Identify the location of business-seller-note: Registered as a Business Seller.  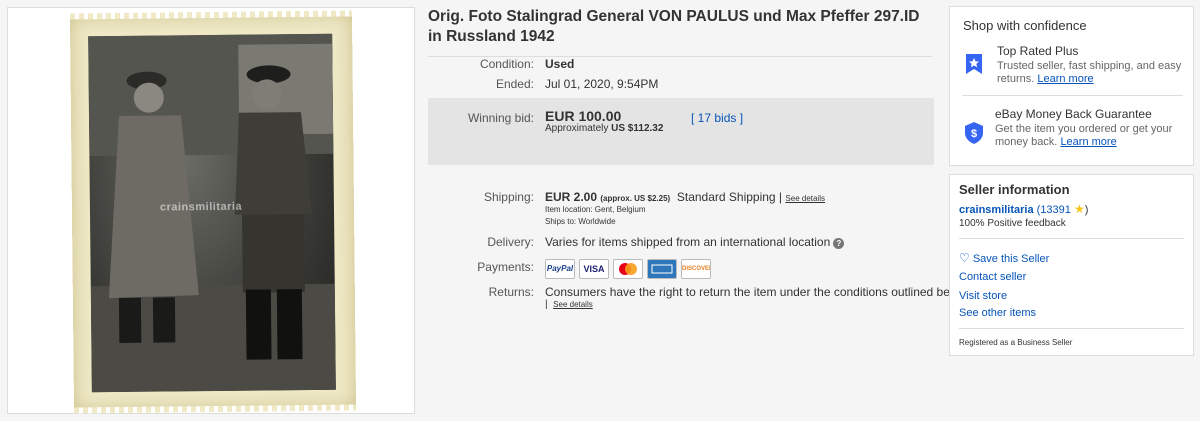
(1016, 342).